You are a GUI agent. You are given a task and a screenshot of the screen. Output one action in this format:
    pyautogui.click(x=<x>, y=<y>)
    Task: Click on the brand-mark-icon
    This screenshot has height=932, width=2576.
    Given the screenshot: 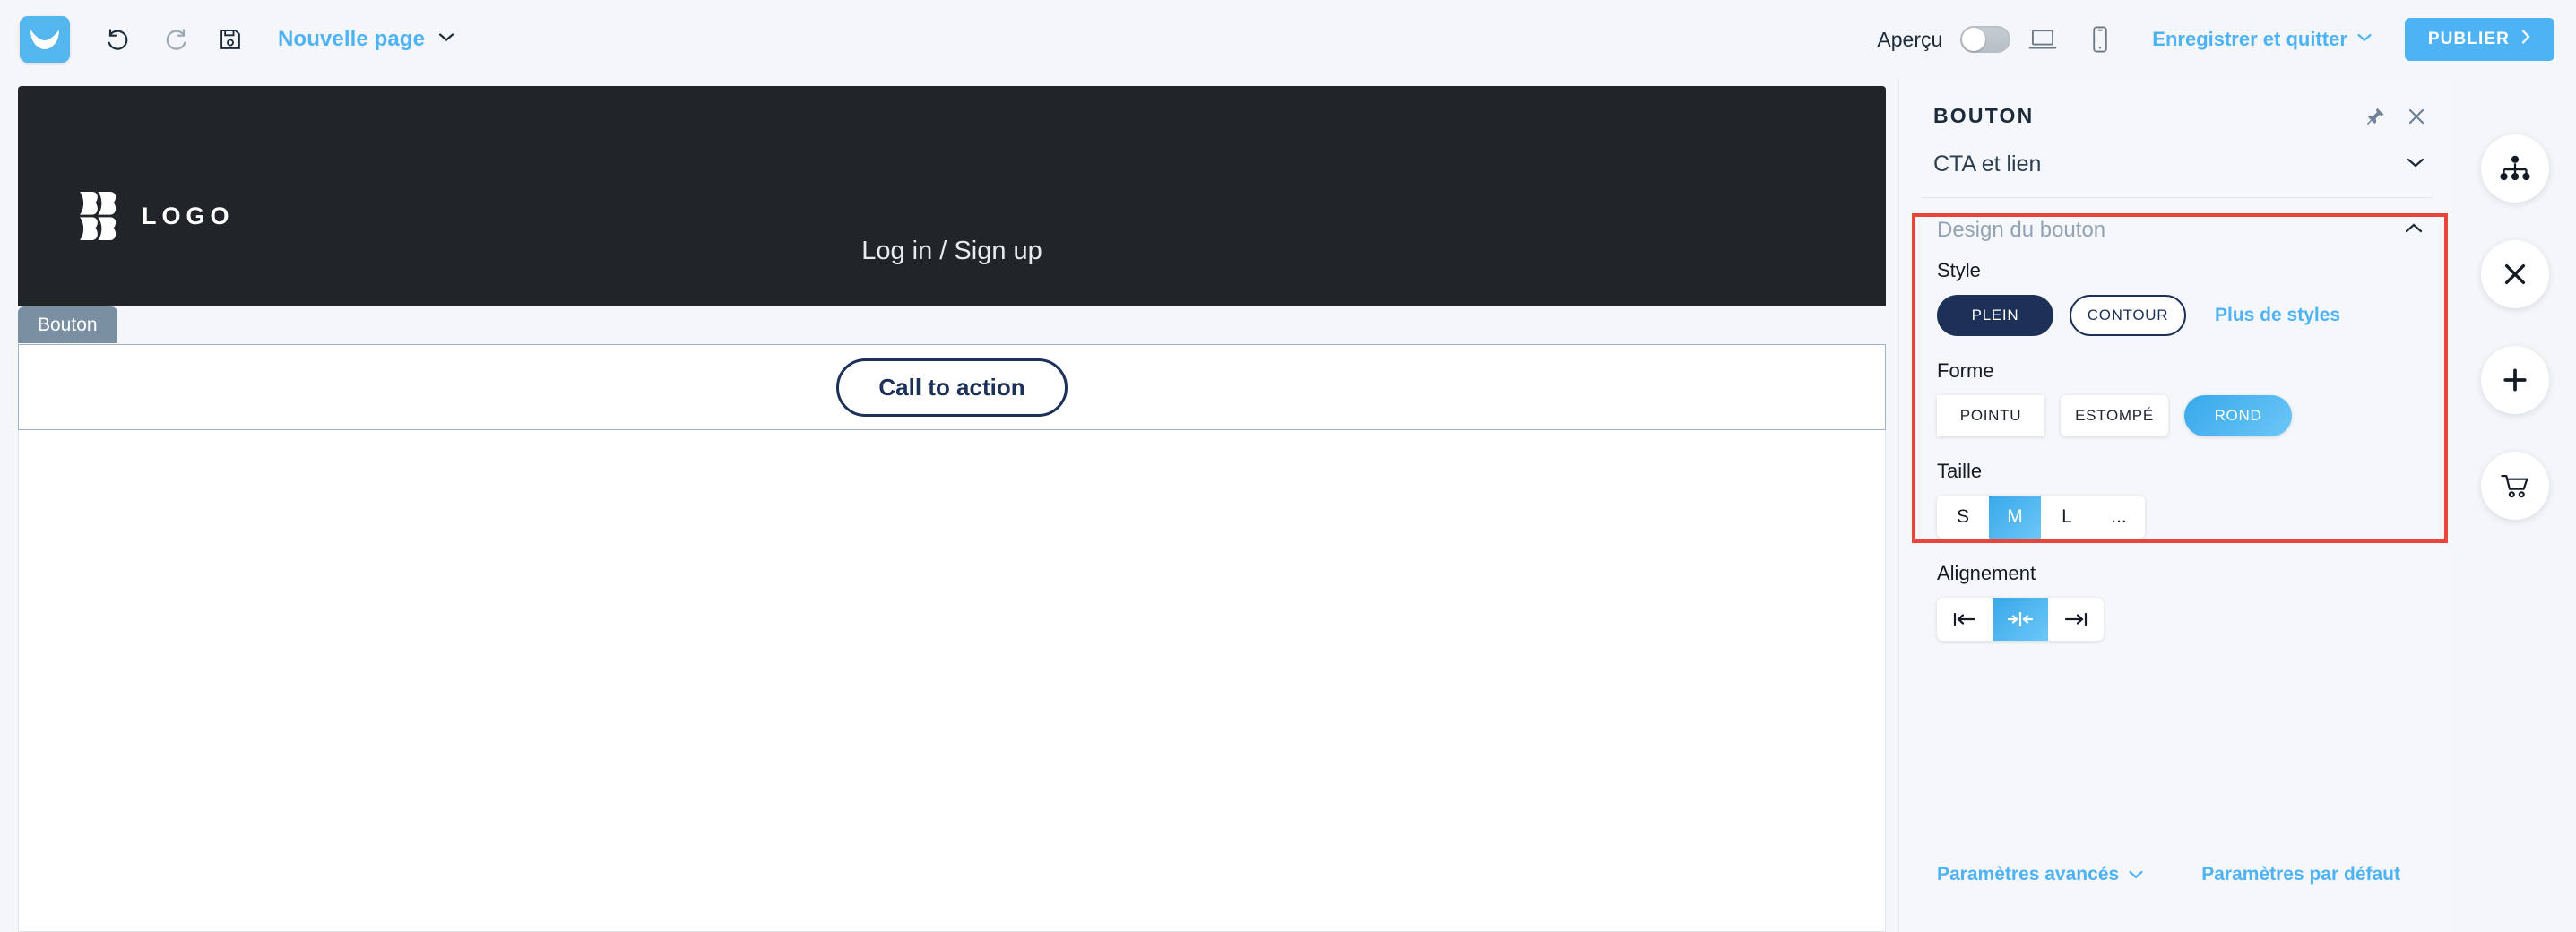 What is the action you would take?
    pyautogui.click(x=100, y=216)
    